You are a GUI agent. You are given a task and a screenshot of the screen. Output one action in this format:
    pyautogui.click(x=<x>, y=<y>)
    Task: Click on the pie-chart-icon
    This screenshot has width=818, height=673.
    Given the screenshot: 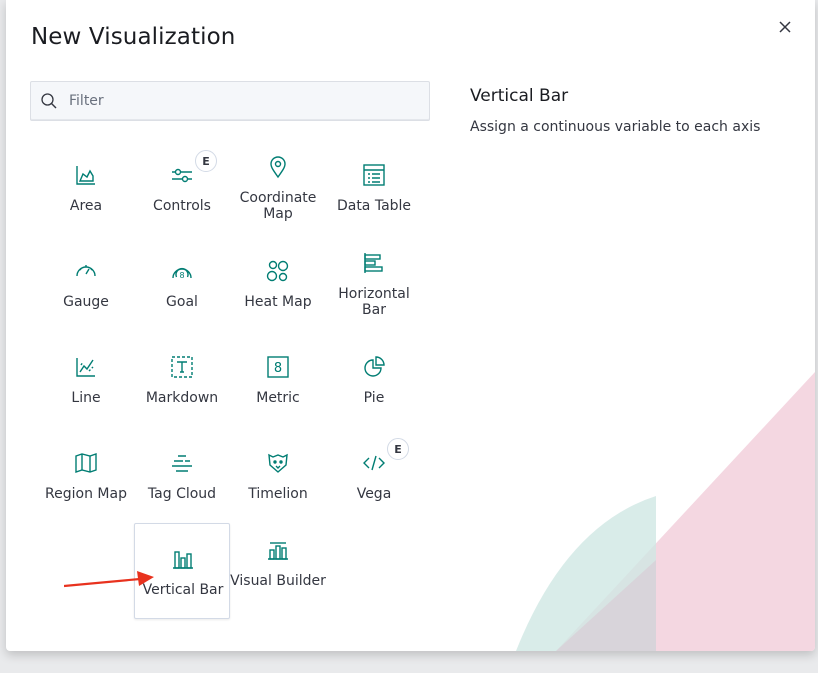 What is the action you would take?
    pyautogui.click(x=374, y=367)
    